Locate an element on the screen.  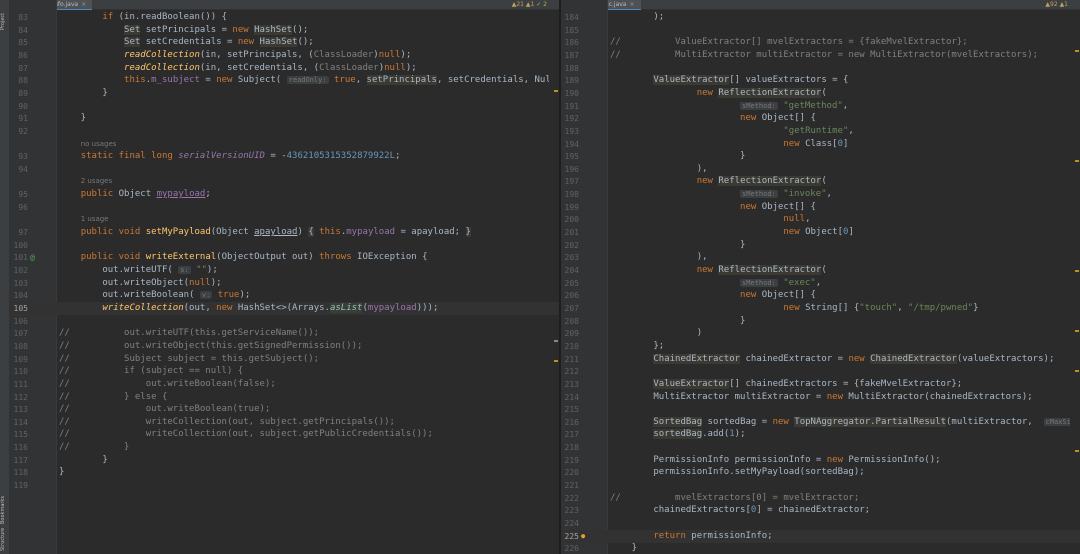
code-line: 191 sMethod: "getMethod", is located at coordinates (820, 106).